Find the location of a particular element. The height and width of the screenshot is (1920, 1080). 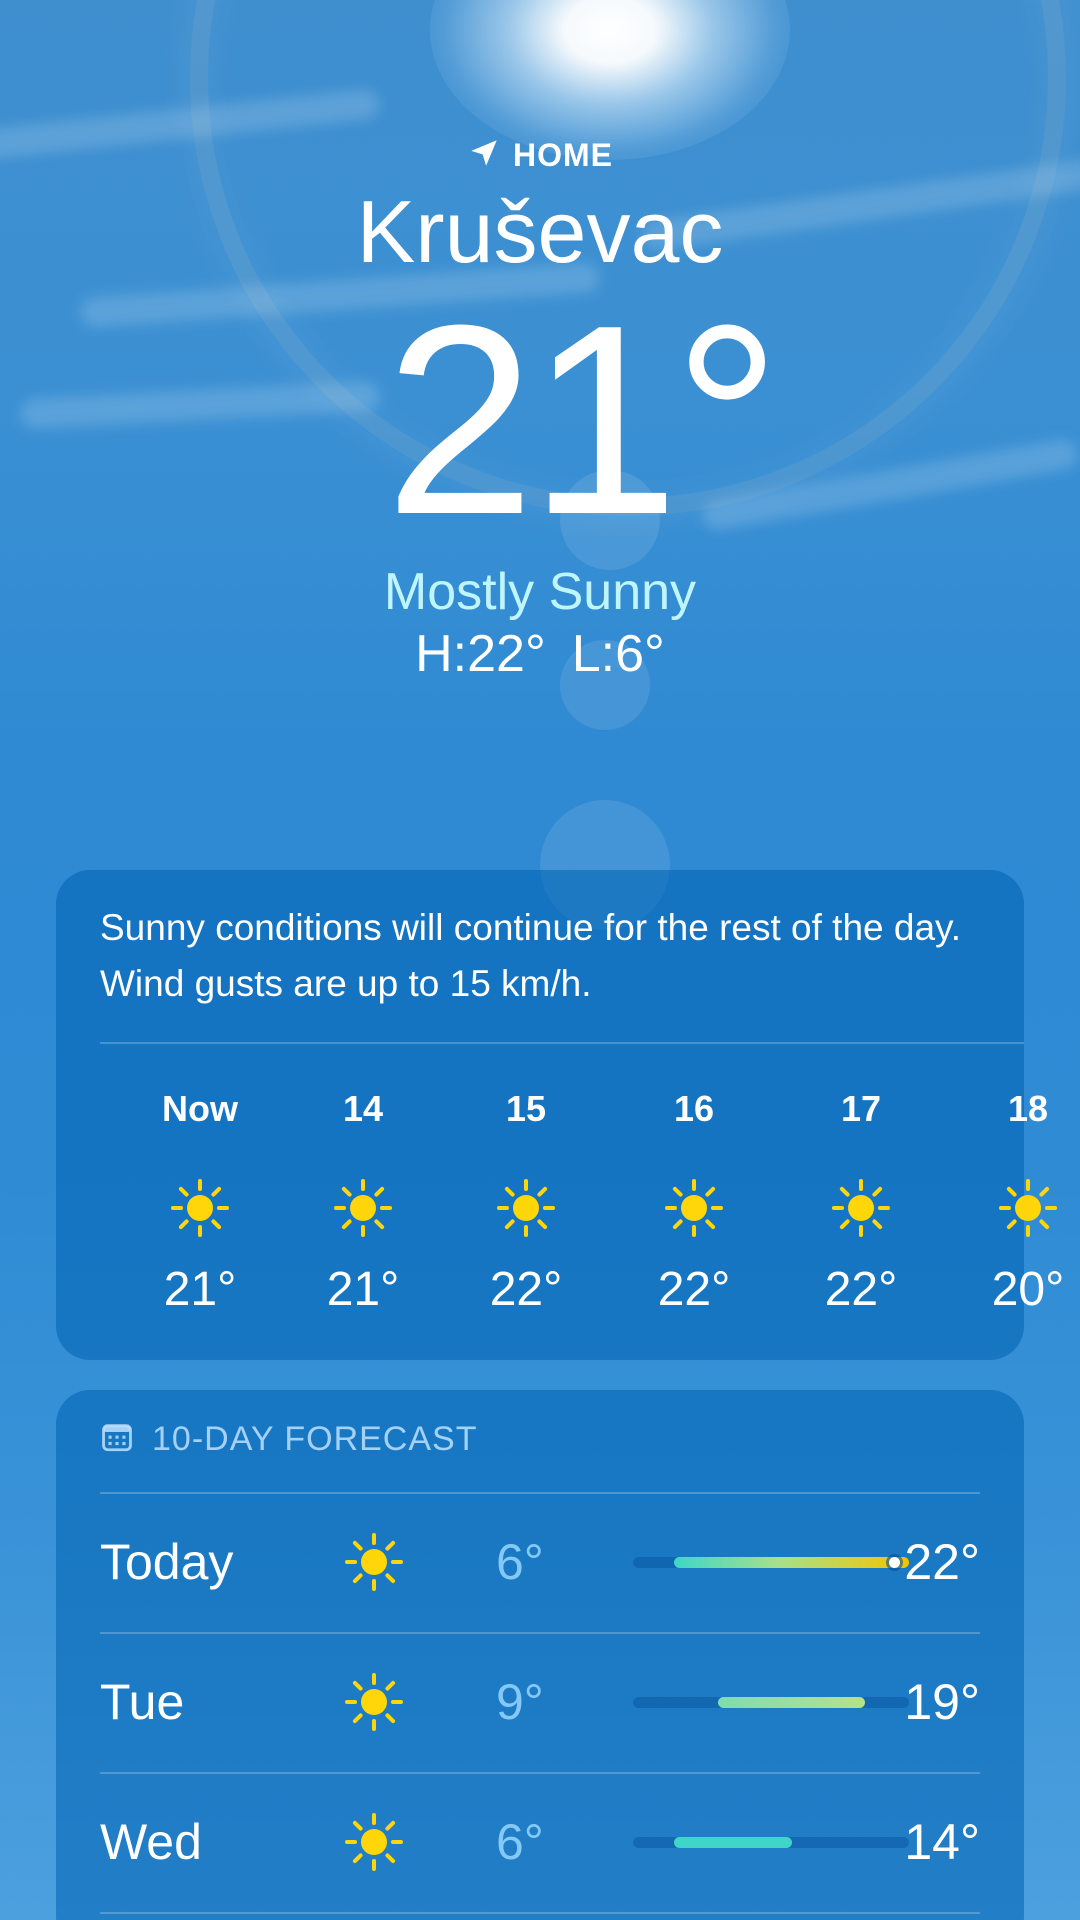

hour-time: 15 is located at coordinates (526, 1108).